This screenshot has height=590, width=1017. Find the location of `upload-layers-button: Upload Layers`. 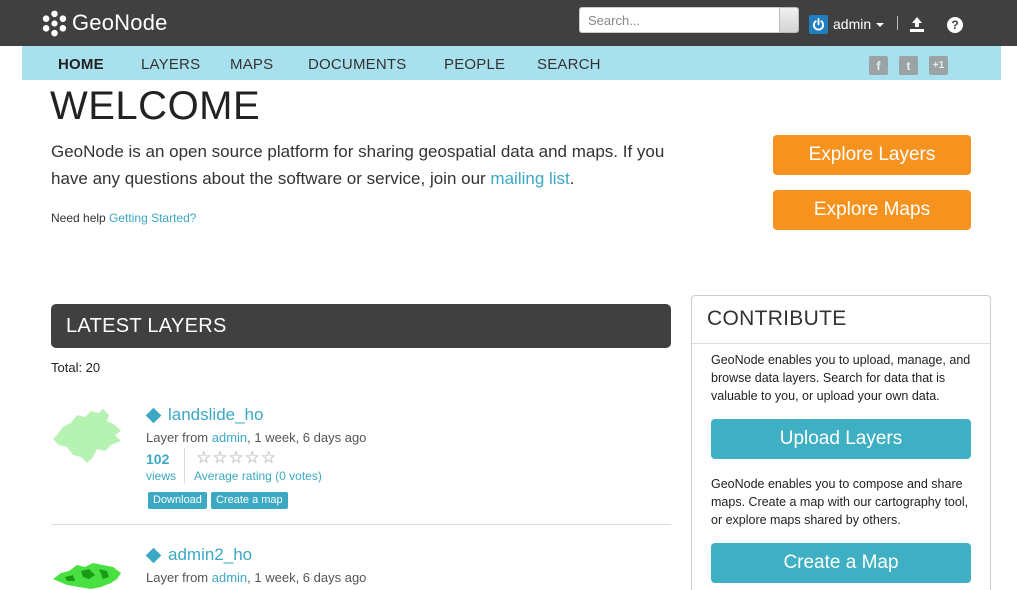

upload-layers-button: Upload Layers is located at coordinates (841, 439).